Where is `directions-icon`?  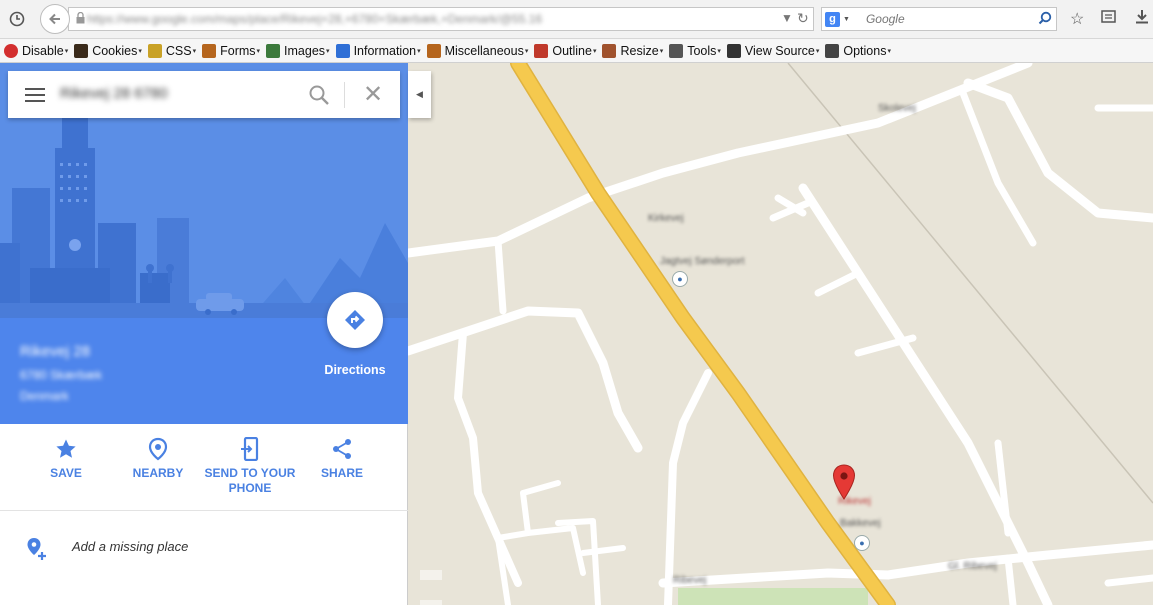
directions-icon is located at coordinates (355, 320).